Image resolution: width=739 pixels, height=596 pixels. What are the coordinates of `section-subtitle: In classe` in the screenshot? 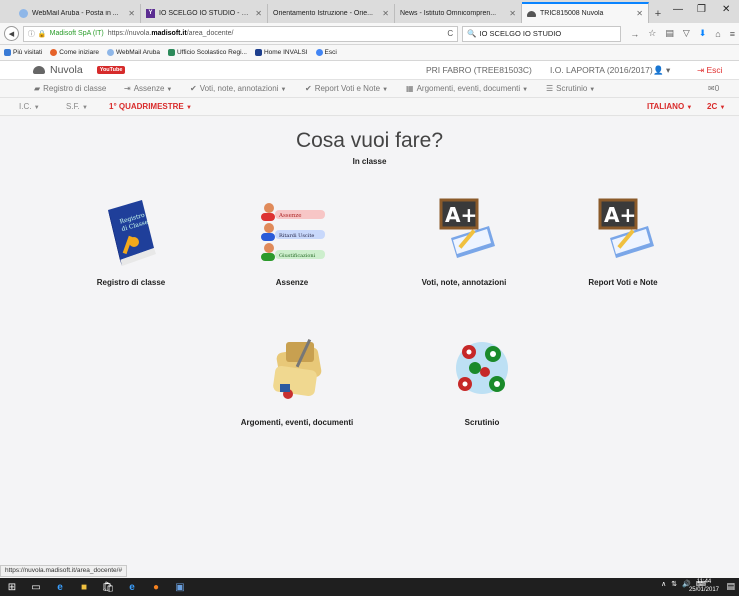 It's located at (369, 161).